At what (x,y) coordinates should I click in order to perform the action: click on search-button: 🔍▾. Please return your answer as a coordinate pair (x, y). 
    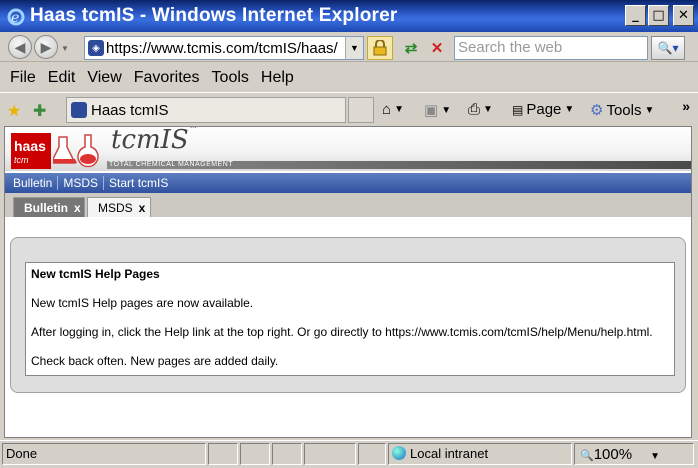
    Looking at the image, I should click on (668, 48).